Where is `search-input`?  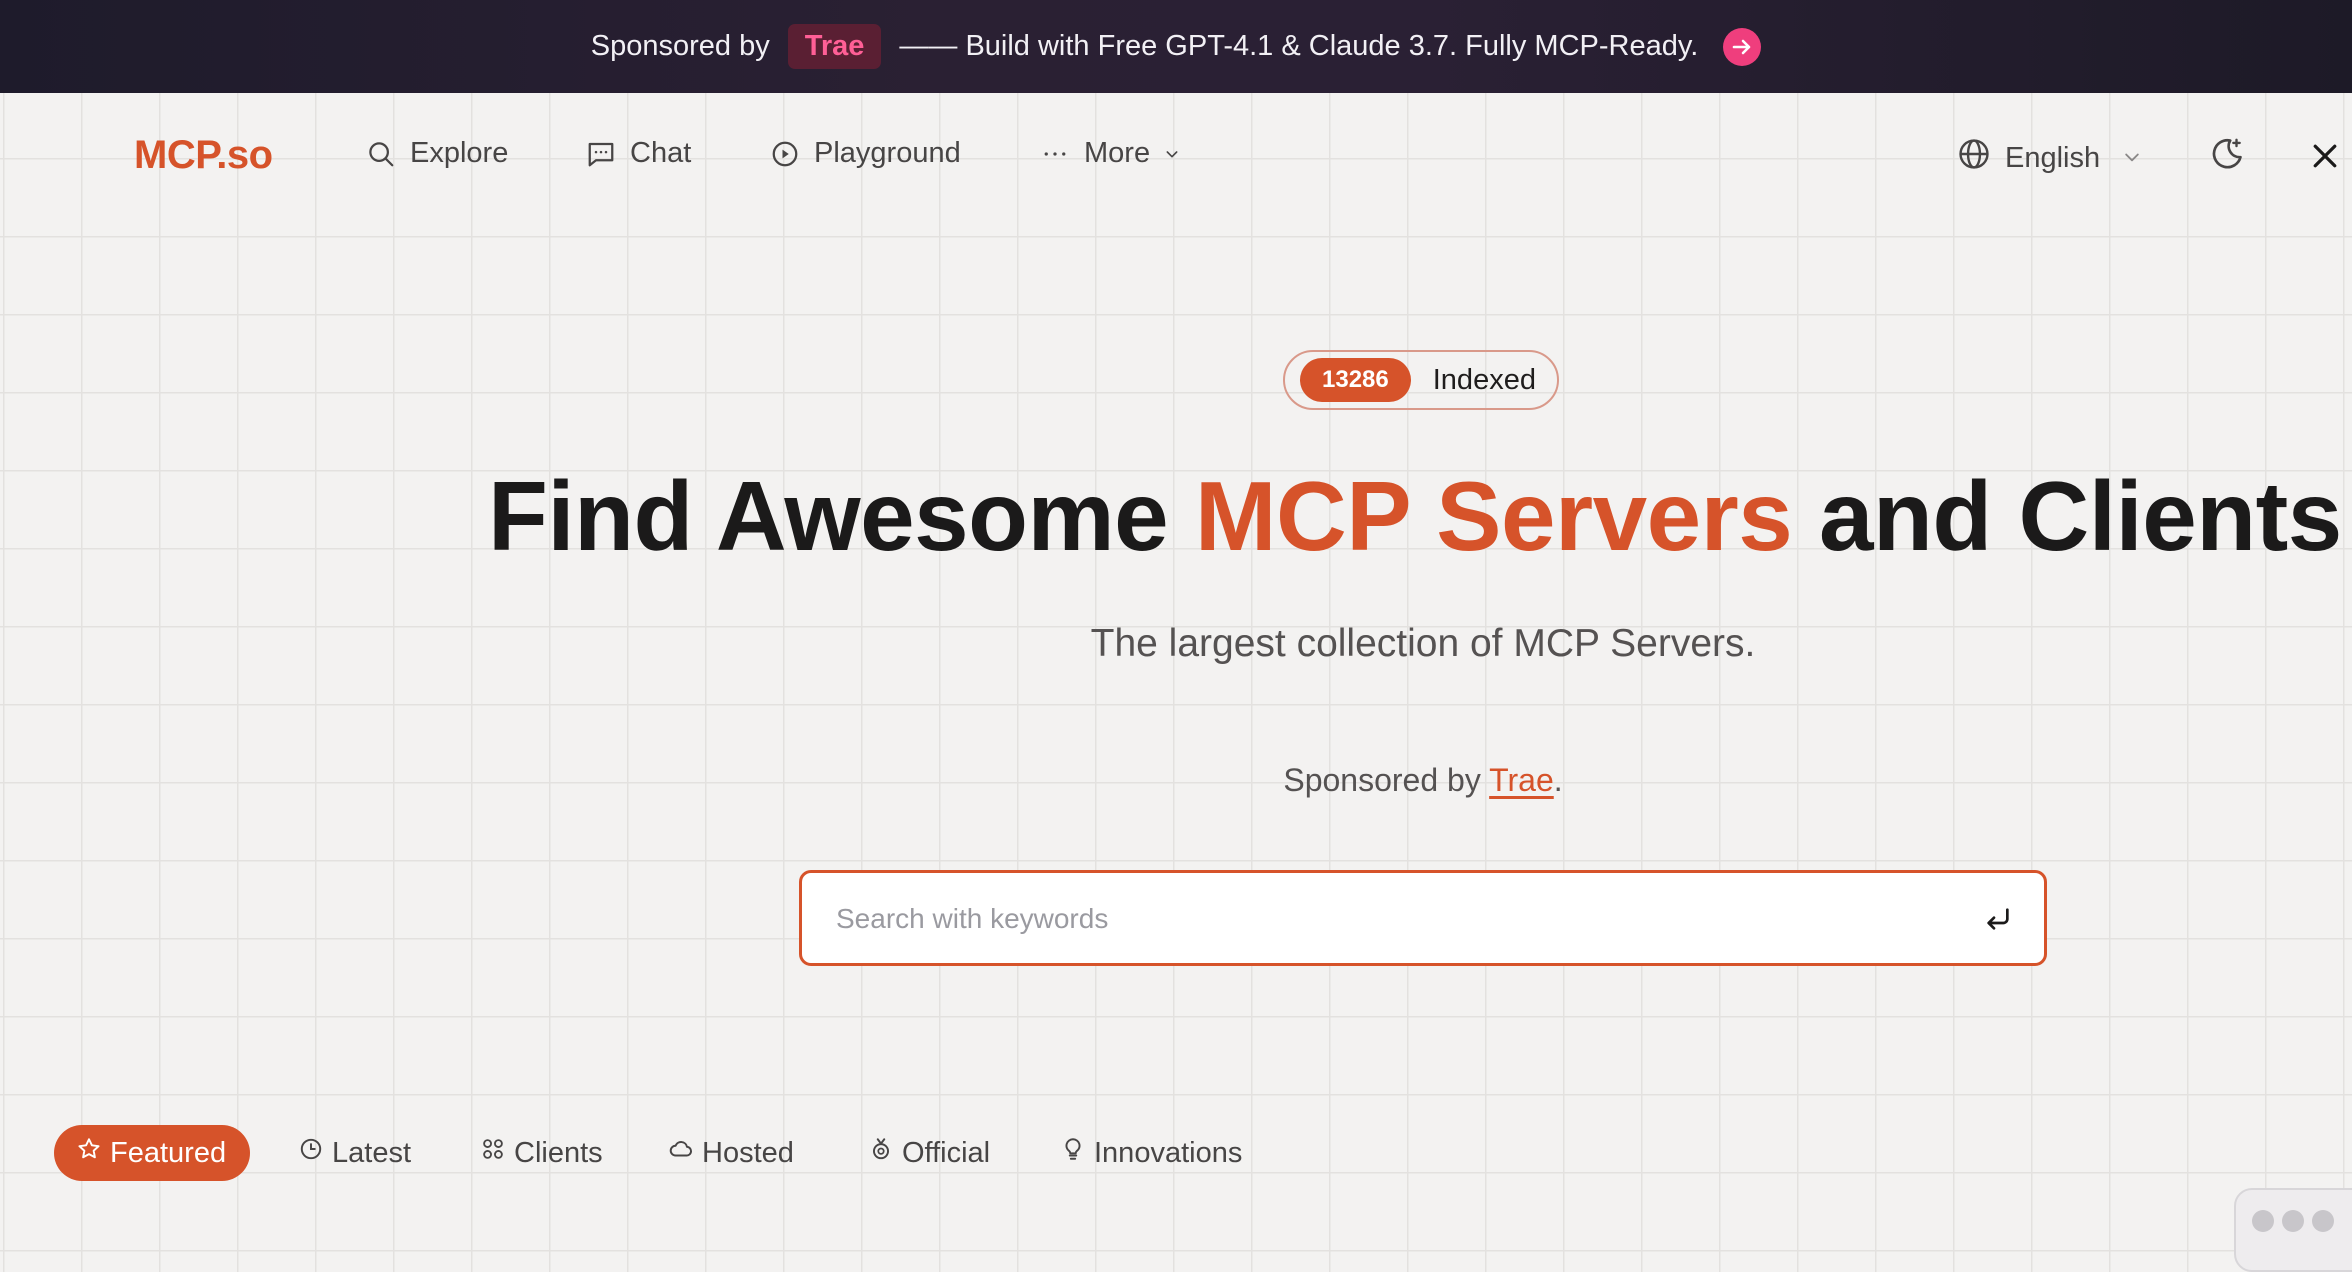
search-input is located at coordinates (1386, 919).